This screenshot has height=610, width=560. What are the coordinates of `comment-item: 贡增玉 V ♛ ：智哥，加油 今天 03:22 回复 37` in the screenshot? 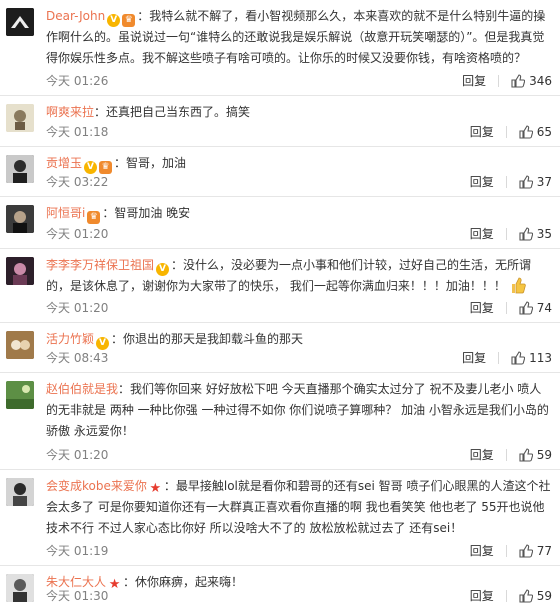 It's located at (280, 172).